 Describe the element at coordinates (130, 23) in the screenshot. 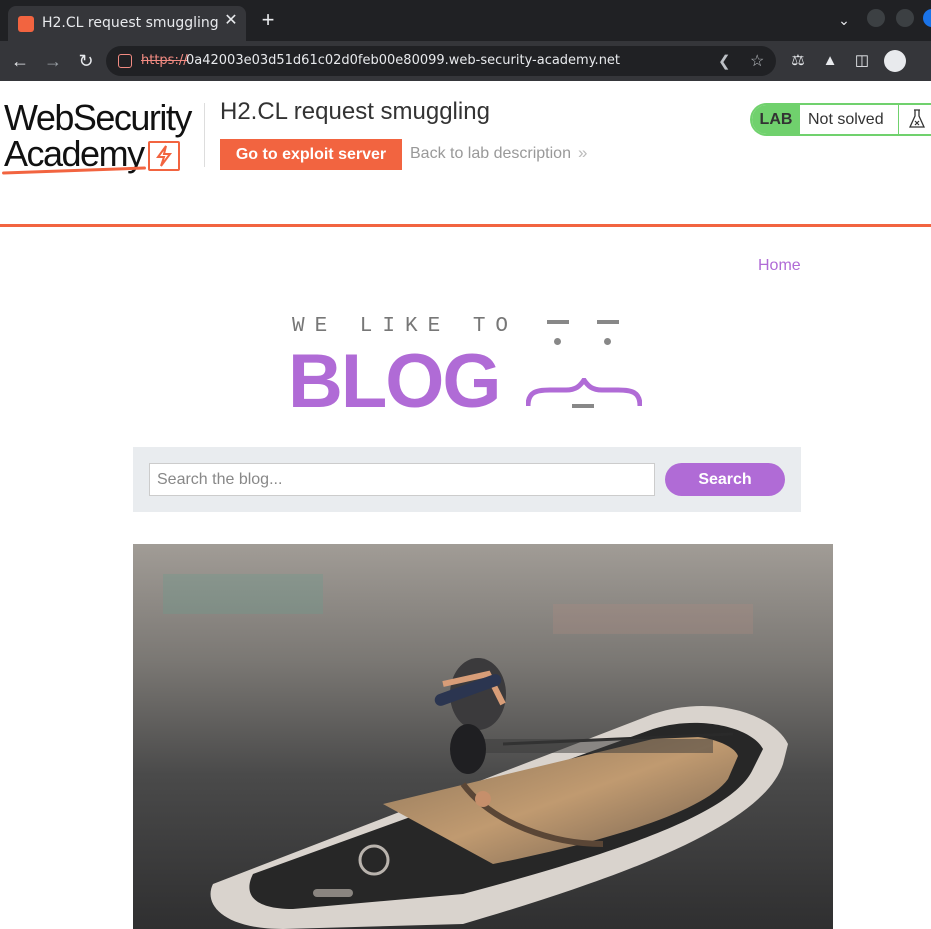

I see `tab-title: H2.CL request smuggling` at that location.